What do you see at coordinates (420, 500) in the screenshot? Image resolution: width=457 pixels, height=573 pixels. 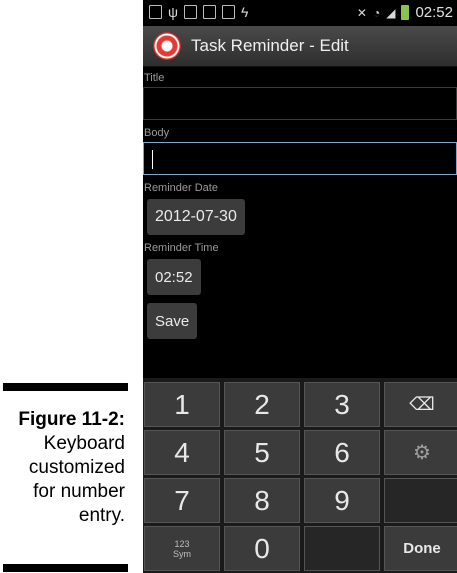 I see `blank-key` at bounding box center [420, 500].